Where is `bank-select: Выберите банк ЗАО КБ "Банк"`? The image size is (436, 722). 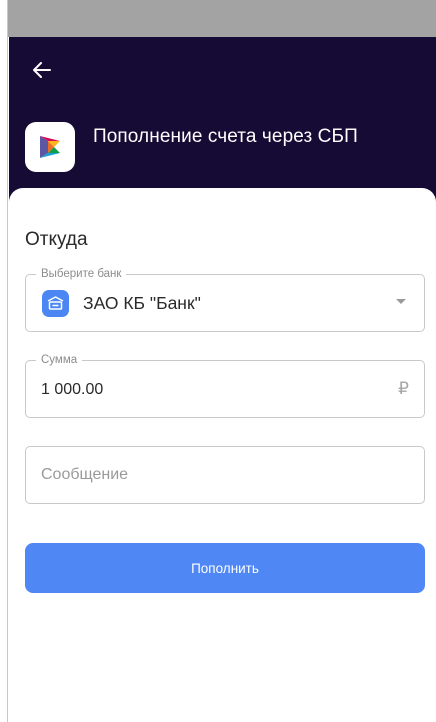
bank-select: Выберите банк ЗАО КБ "Банк" is located at coordinates (225, 299).